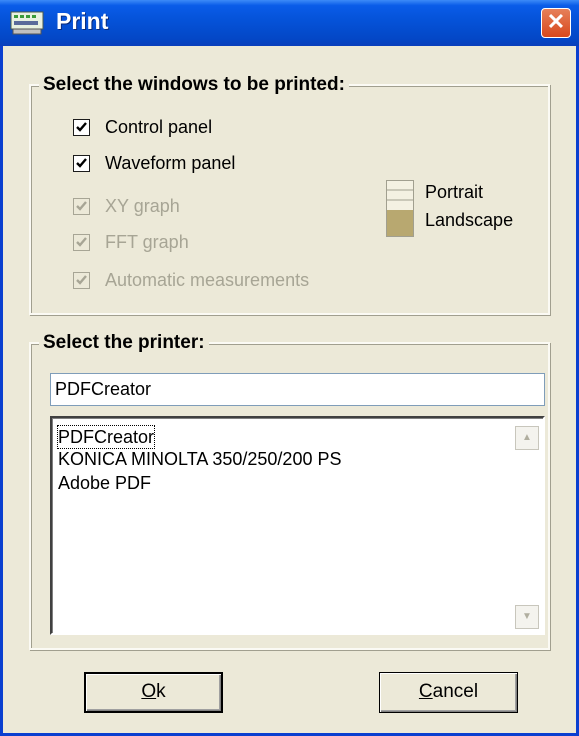  I want to click on printer-group-legend: Select the printer:, so click(124, 343).